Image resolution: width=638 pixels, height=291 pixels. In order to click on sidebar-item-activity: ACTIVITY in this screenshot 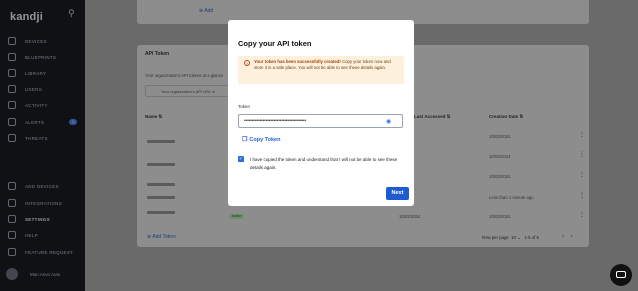, I will do `click(28, 105)`.